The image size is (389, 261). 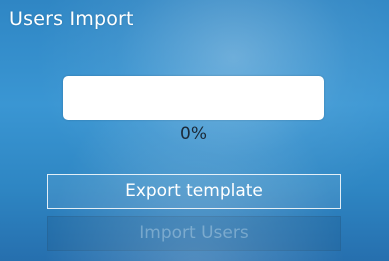 What do you see at coordinates (193, 134) in the screenshot?
I see `progress-percentage: 0%` at bounding box center [193, 134].